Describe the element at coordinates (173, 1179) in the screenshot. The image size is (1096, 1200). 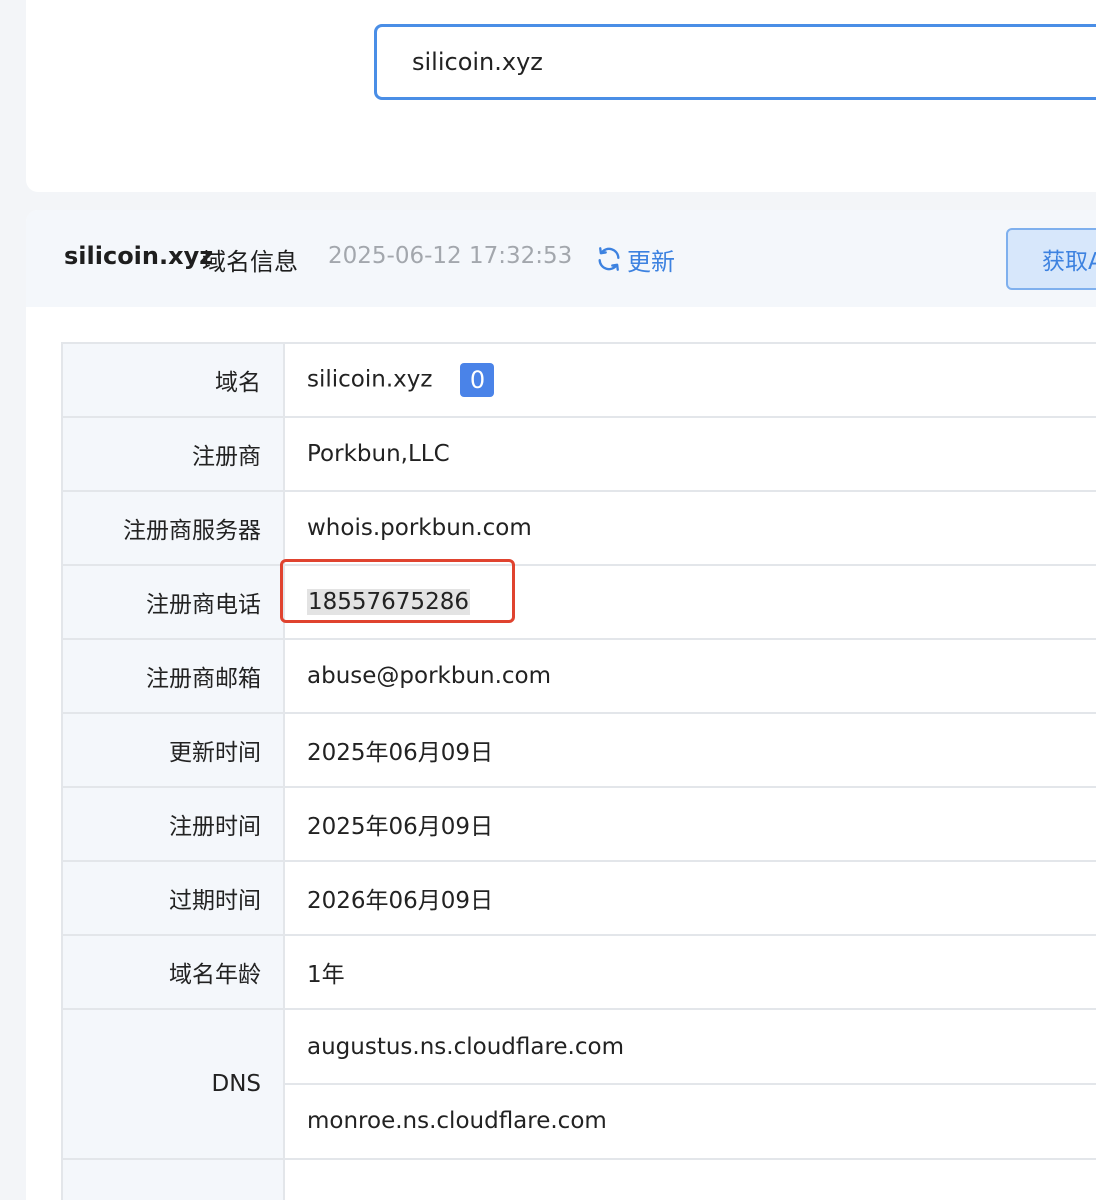
I see `row-label` at that location.